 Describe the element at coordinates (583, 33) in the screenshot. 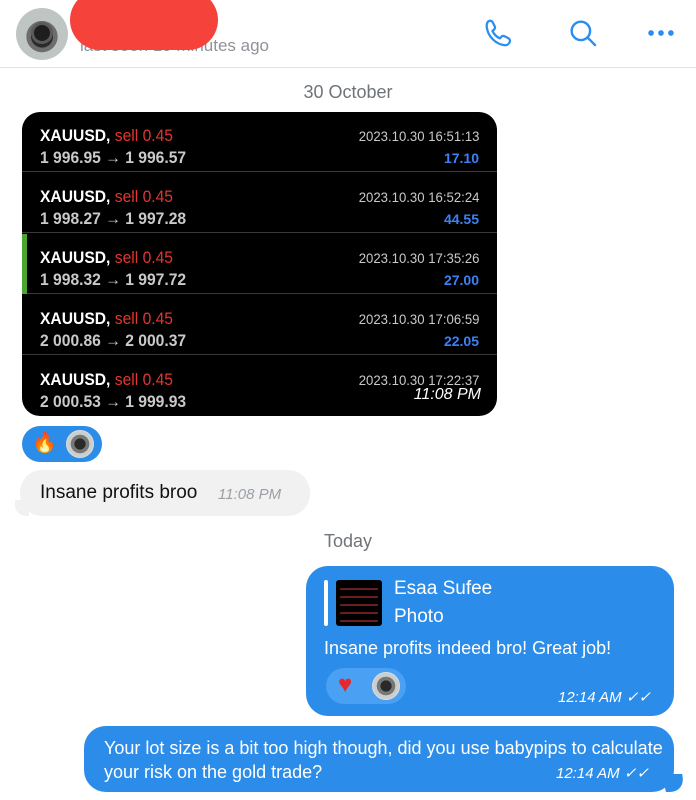

I see `search-icon` at that location.